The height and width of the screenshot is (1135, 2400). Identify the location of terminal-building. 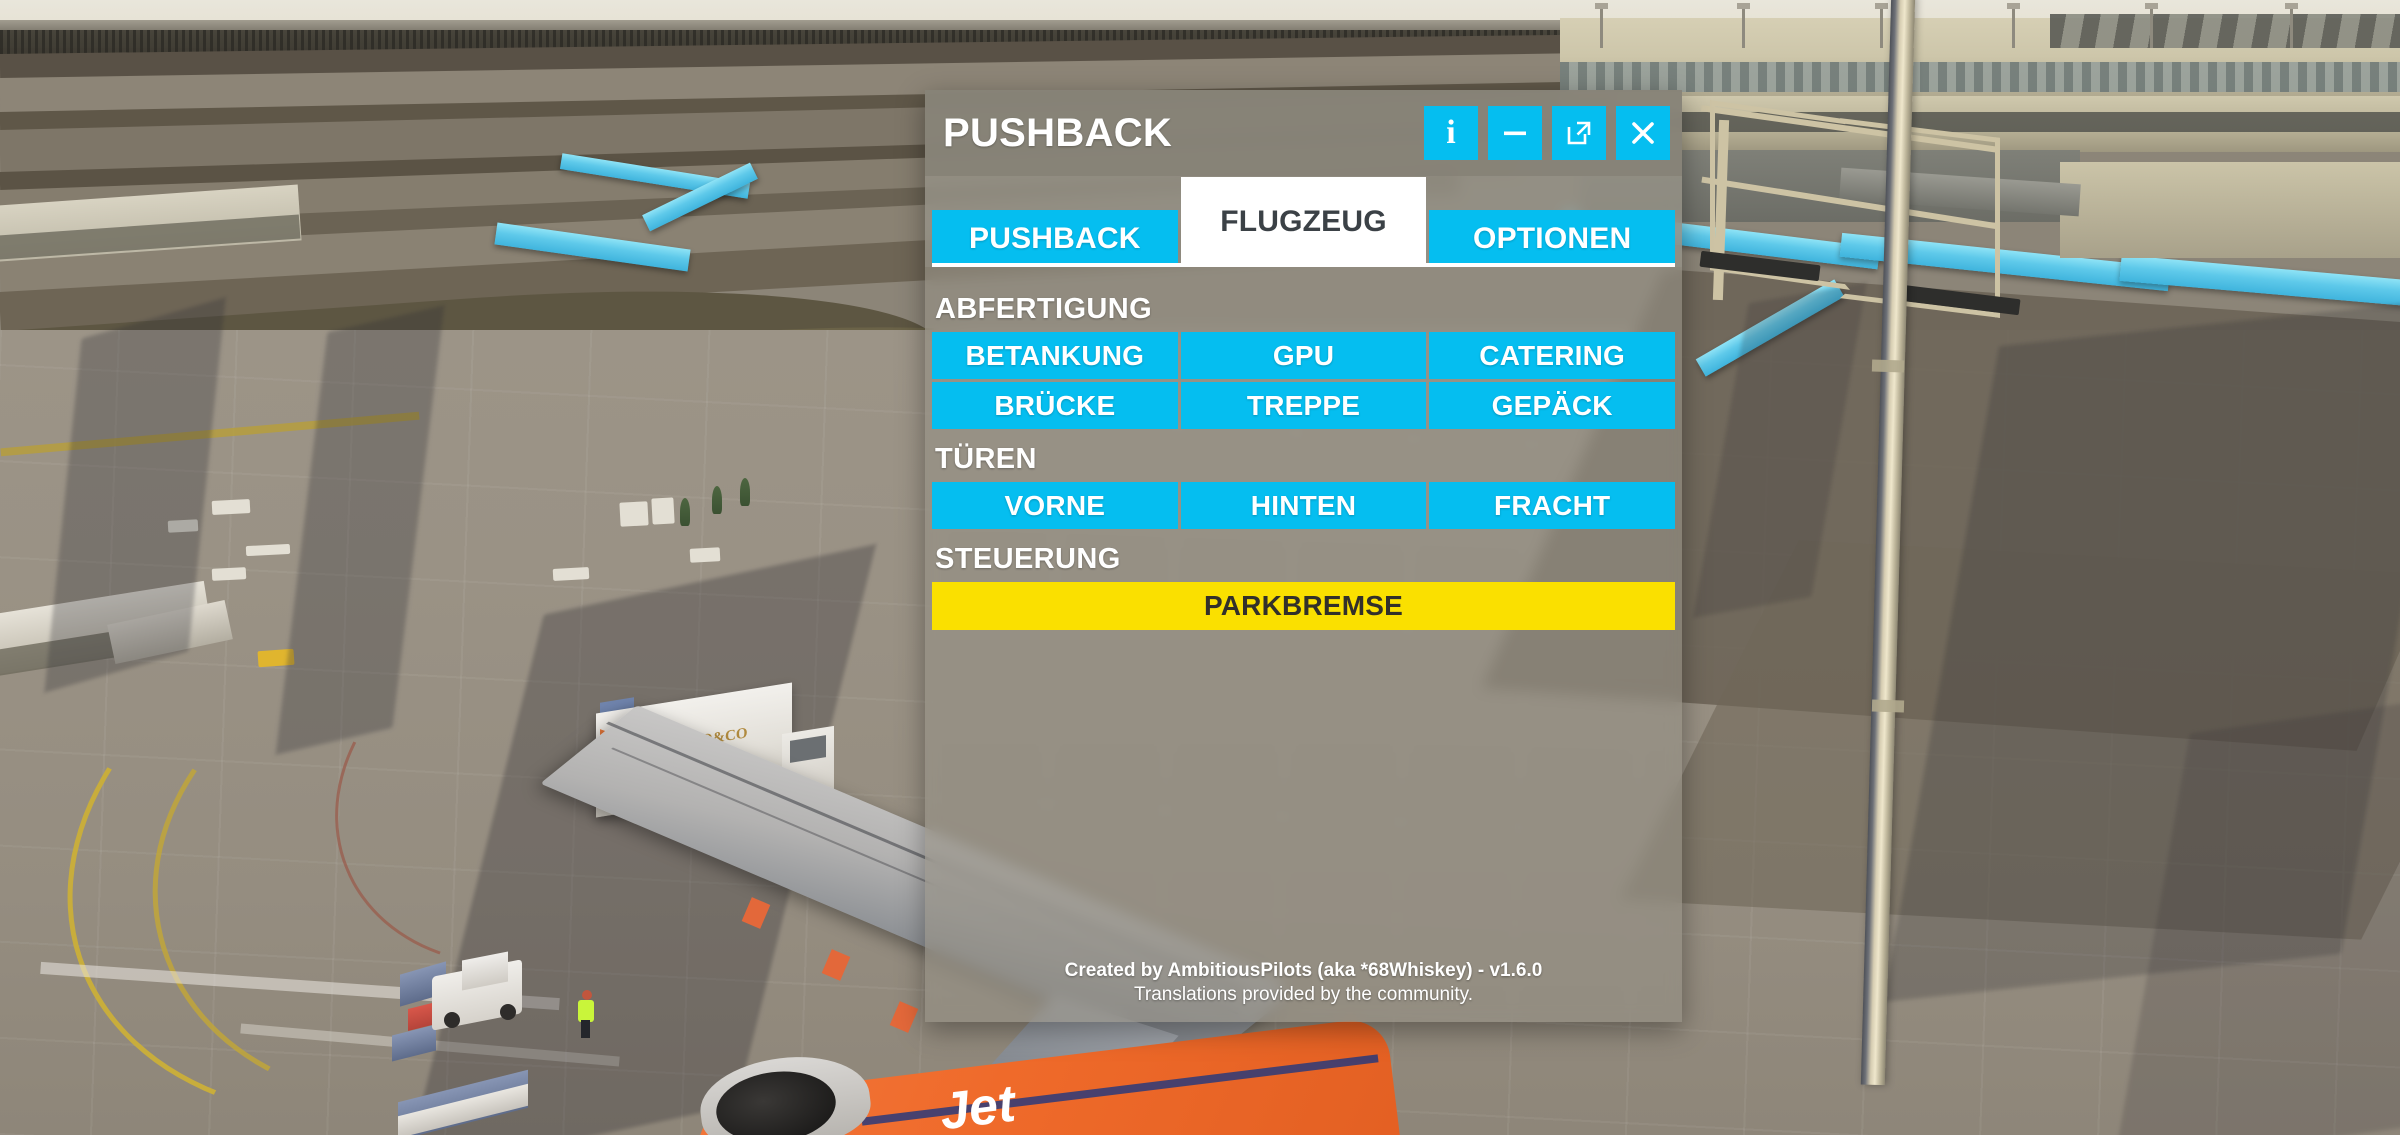
(2230, 210).